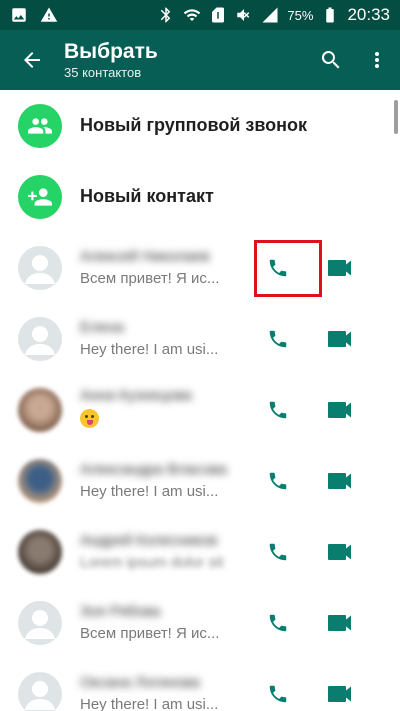  Describe the element at coordinates (200, 60) in the screenshot. I see `app-bar: Выбрать 35 контактов` at that location.